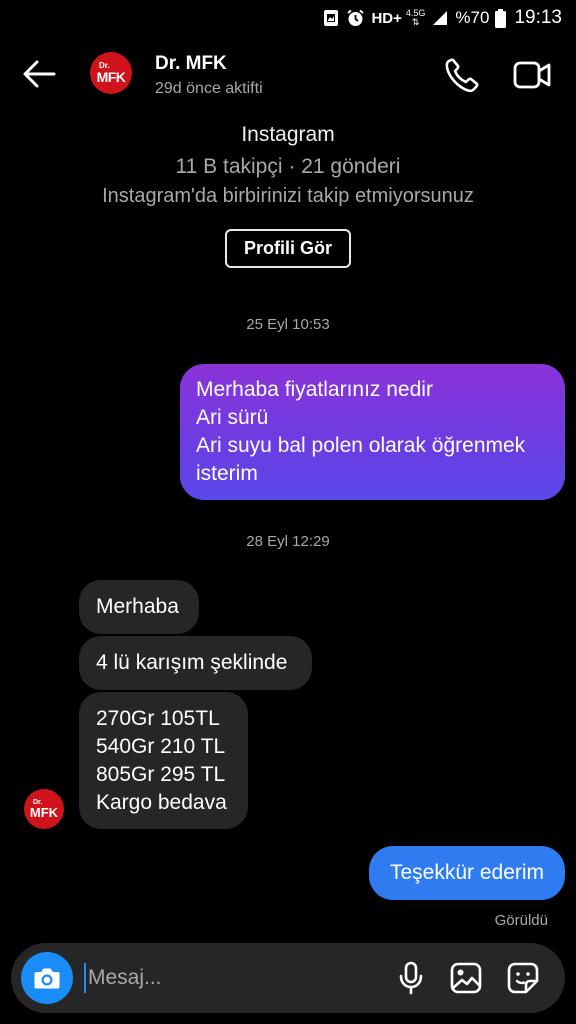 The width and height of the screenshot is (576, 1024). Describe the element at coordinates (233, 978) in the screenshot. I see `message-input` at that location.